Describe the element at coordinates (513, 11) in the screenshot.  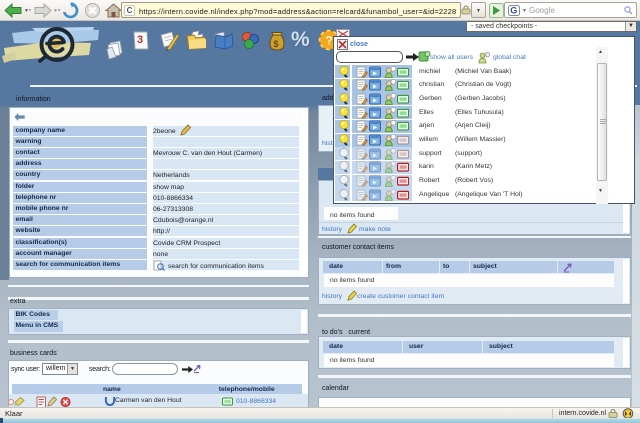
I see `svg-text: G` at that location.